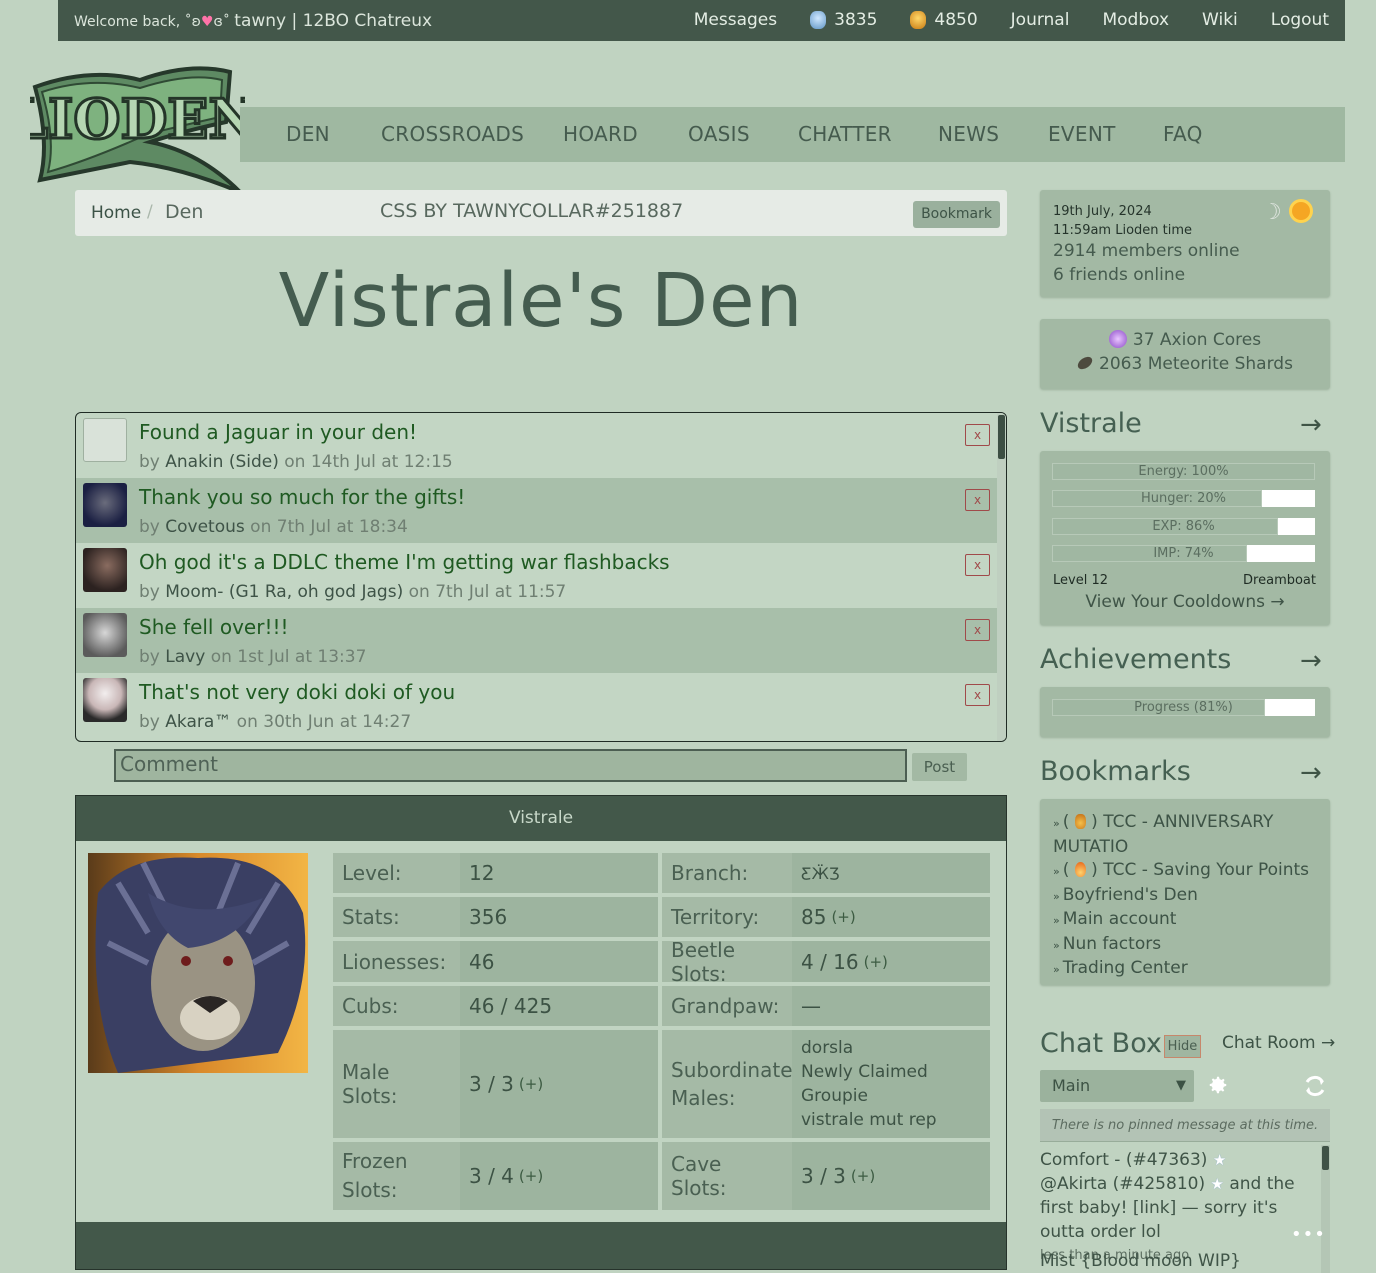 The width and height of the screenshot is (1376, 1273). What do you see at coordinates (1188, 969) in the screenshot?
I see `bookmark-item: » Trading Center` at bounding box center [1188, 969].